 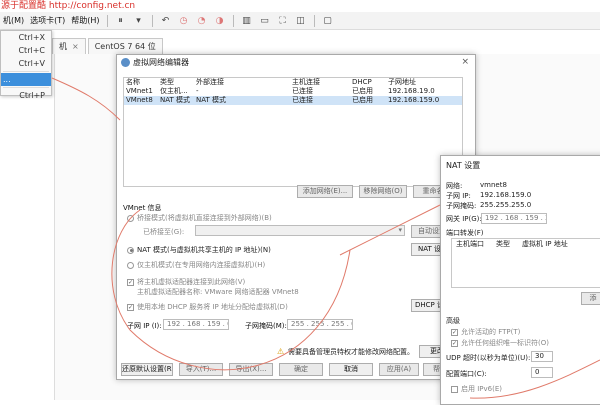 What do you see at coordinates (139, 21) in the screenshot?
I see `dropdown-arrow-icon: ▾` at bounding box center [139, 21].